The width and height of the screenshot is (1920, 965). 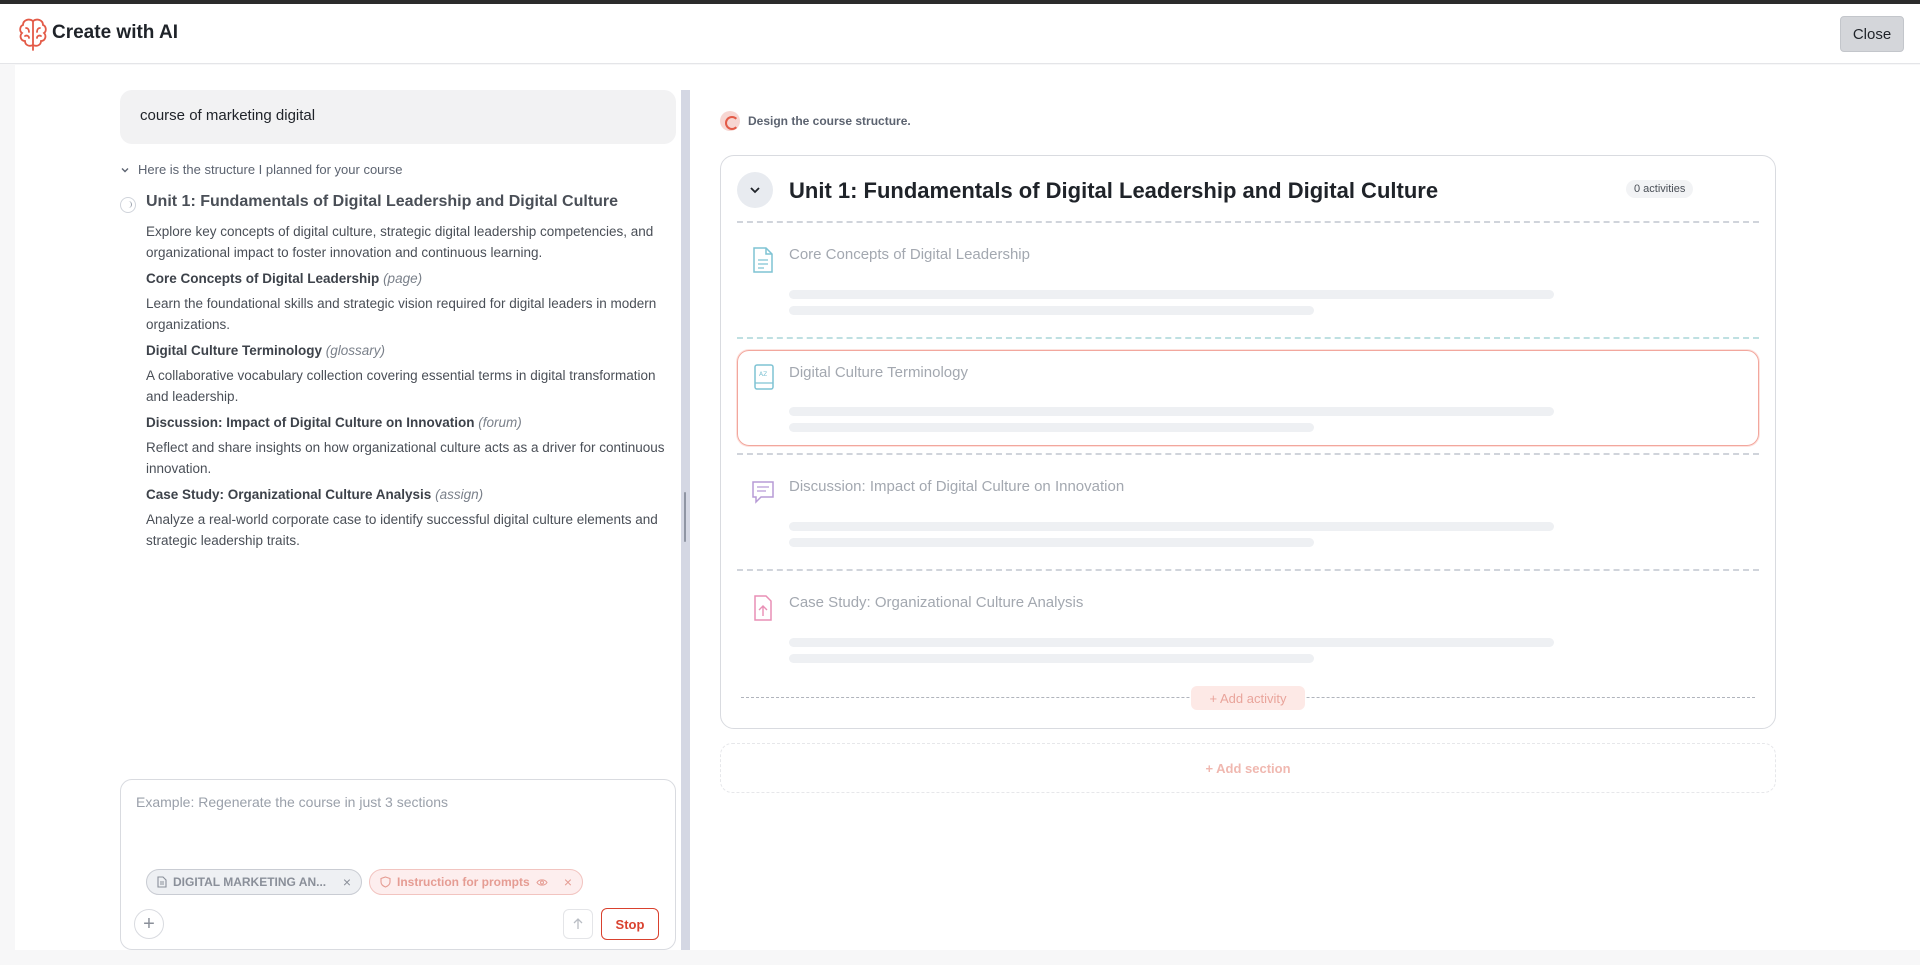 I want to click on loading-spinner-icon, so click(x=128, y=205).